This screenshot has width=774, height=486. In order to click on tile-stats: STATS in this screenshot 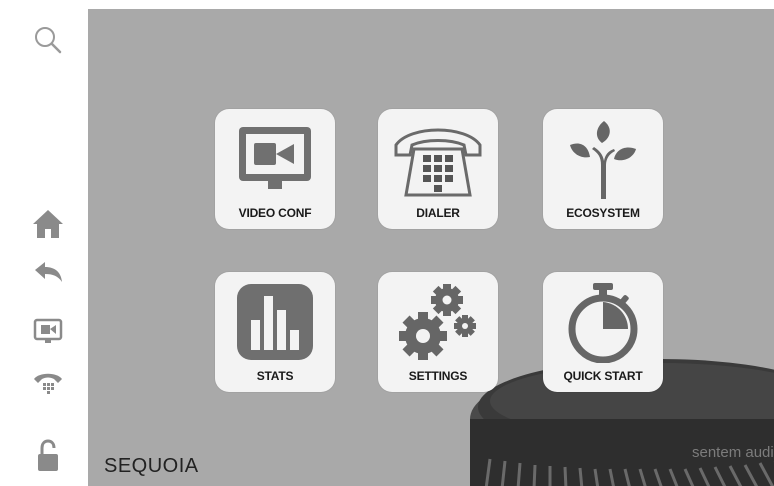, I will do `click(275, 332)`.